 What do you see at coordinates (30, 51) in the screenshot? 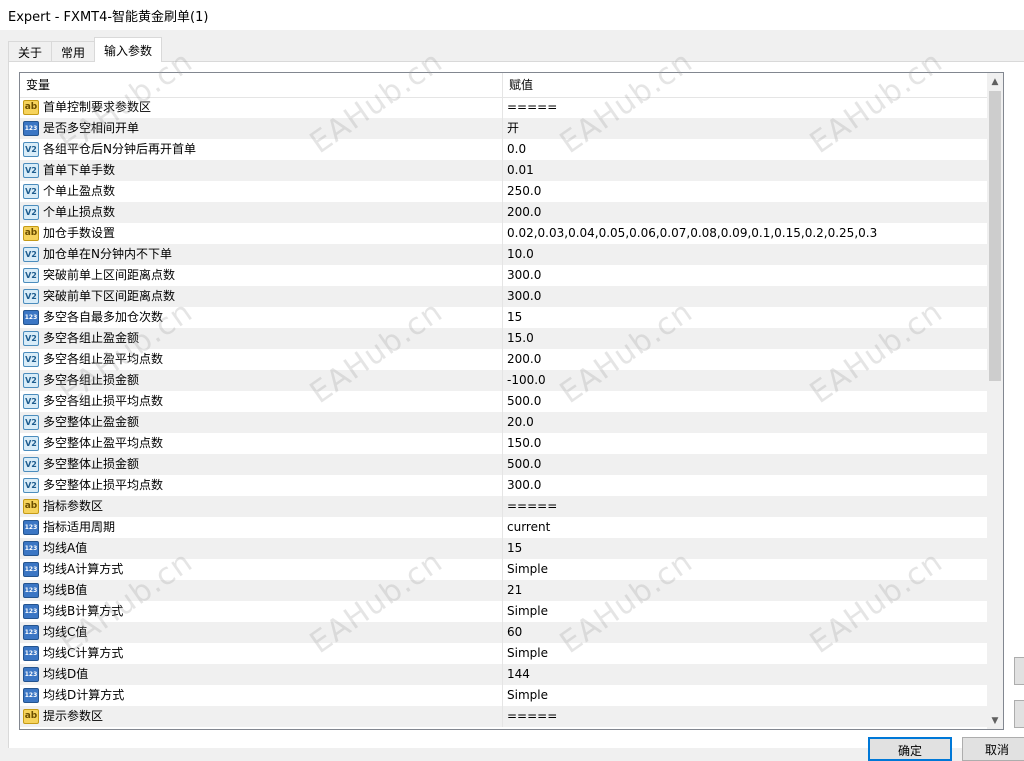
I see `tab-about: 关于` at bounding box center [30, 51].